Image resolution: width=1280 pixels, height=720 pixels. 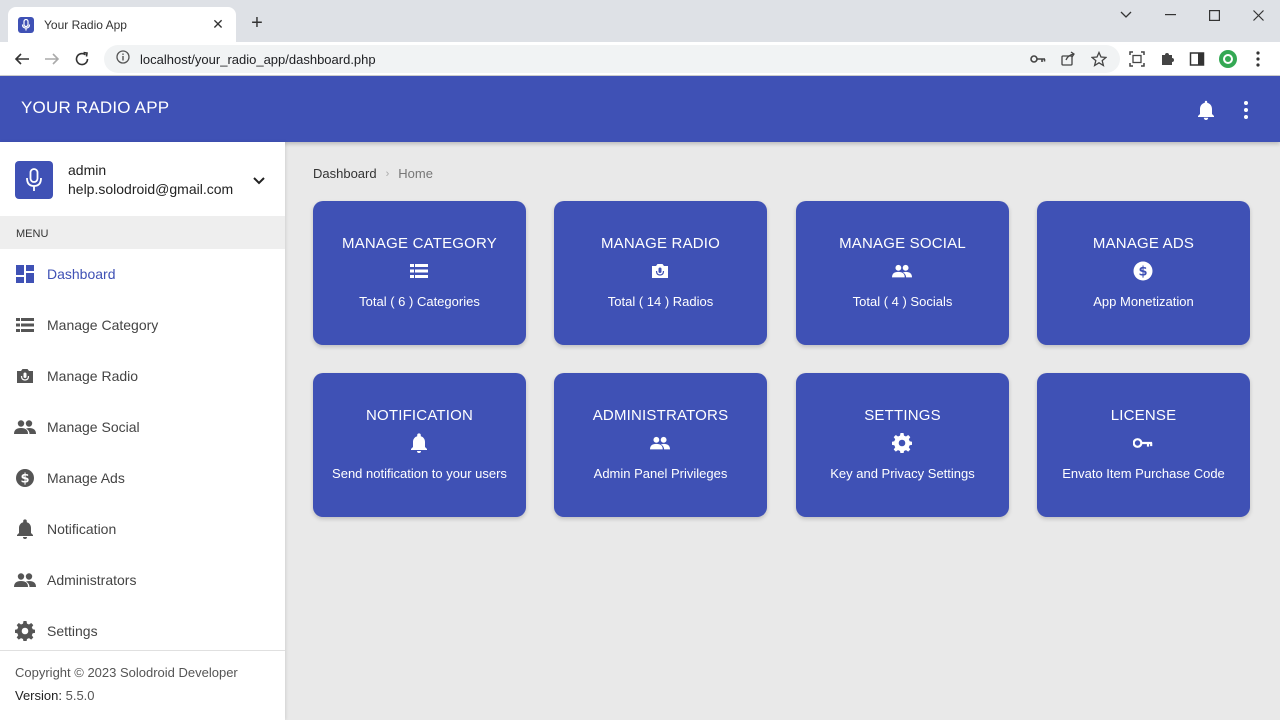 I want to click on sidebar-item-label: Manage Social, so click(x=93, y=427).